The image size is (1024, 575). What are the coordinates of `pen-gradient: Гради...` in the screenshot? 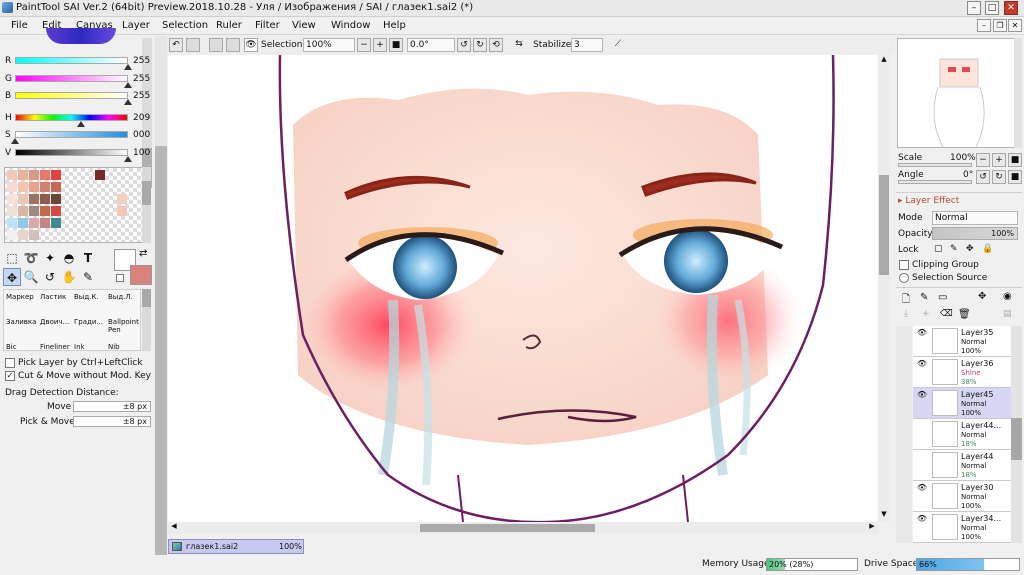 It's located at (88, 322).